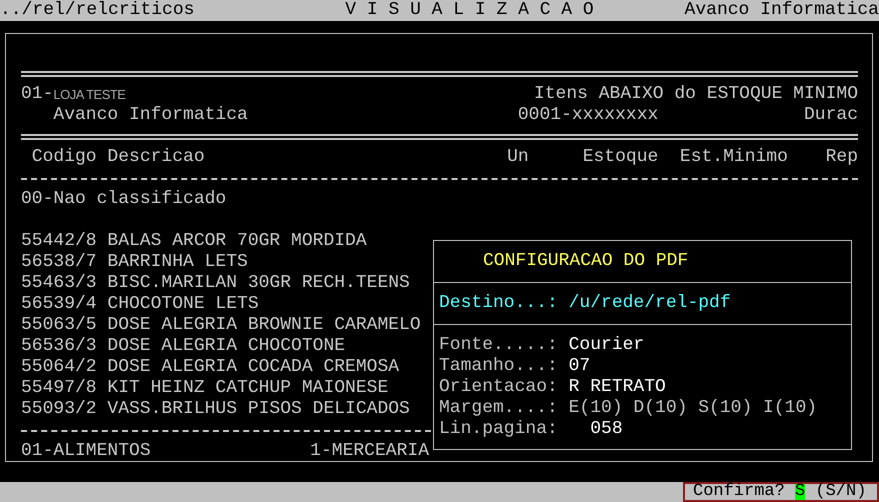 The height and width of the screenshot is (502, 879). Describe the element at coordinates (617, 387) in the screenshot. I see `field-value: R RETRATO` at that location.